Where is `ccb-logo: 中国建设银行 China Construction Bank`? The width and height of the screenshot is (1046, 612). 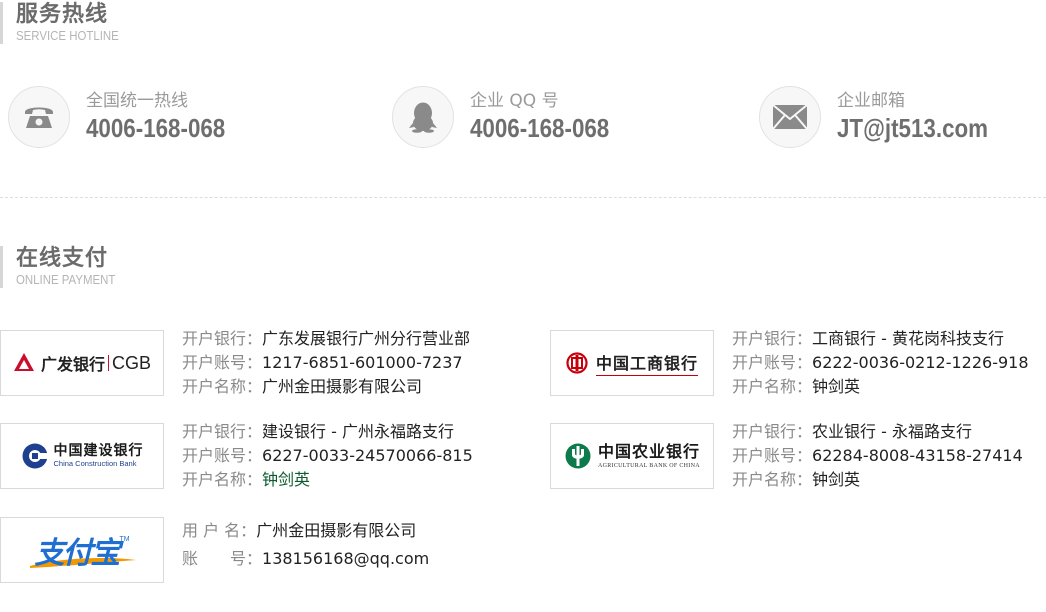
ccb-logo: 中国建设银行 China Construction Bank is located at coordinates (82, 456).